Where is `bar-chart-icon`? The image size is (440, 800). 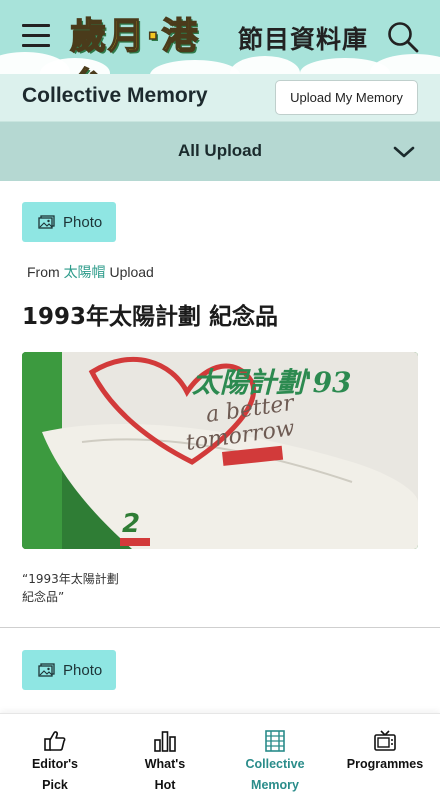
bar-chart-icon is located at coordinates (165, 741).